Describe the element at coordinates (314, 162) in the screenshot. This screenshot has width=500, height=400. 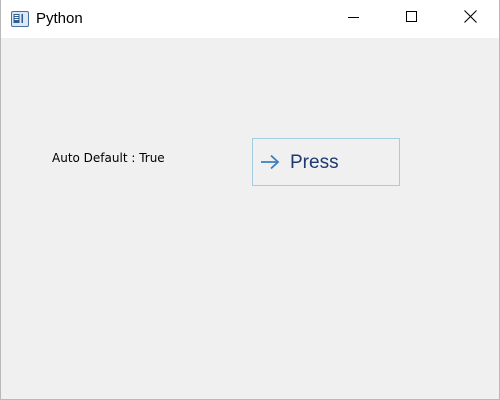
I see `press-button-label: Press` at that location.